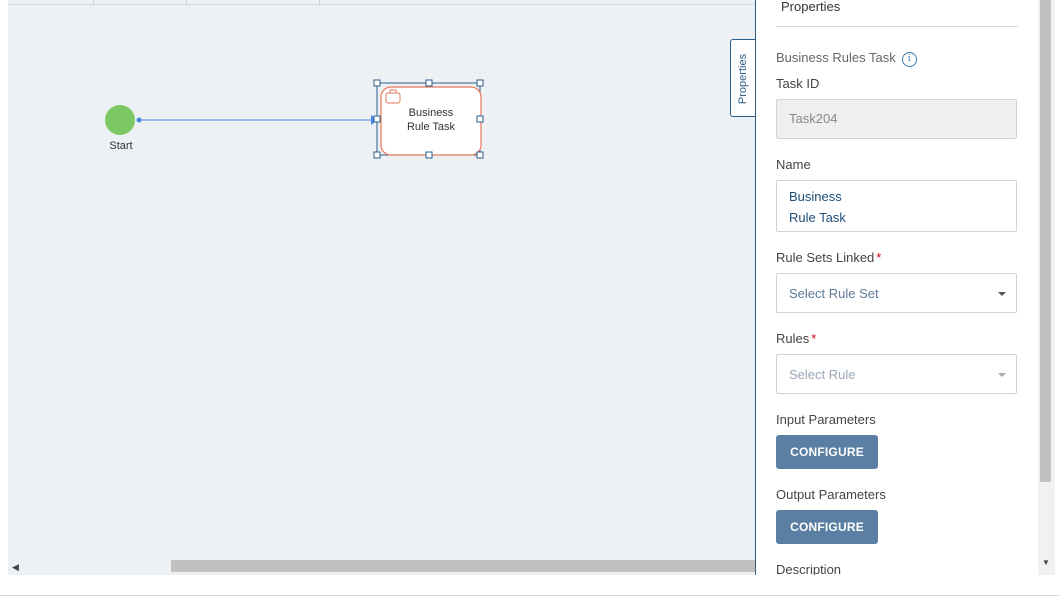  What do you see at coordinates (909, 59) in the screenshot?
I see `info-icon: i` at bounding box center [909, 59].